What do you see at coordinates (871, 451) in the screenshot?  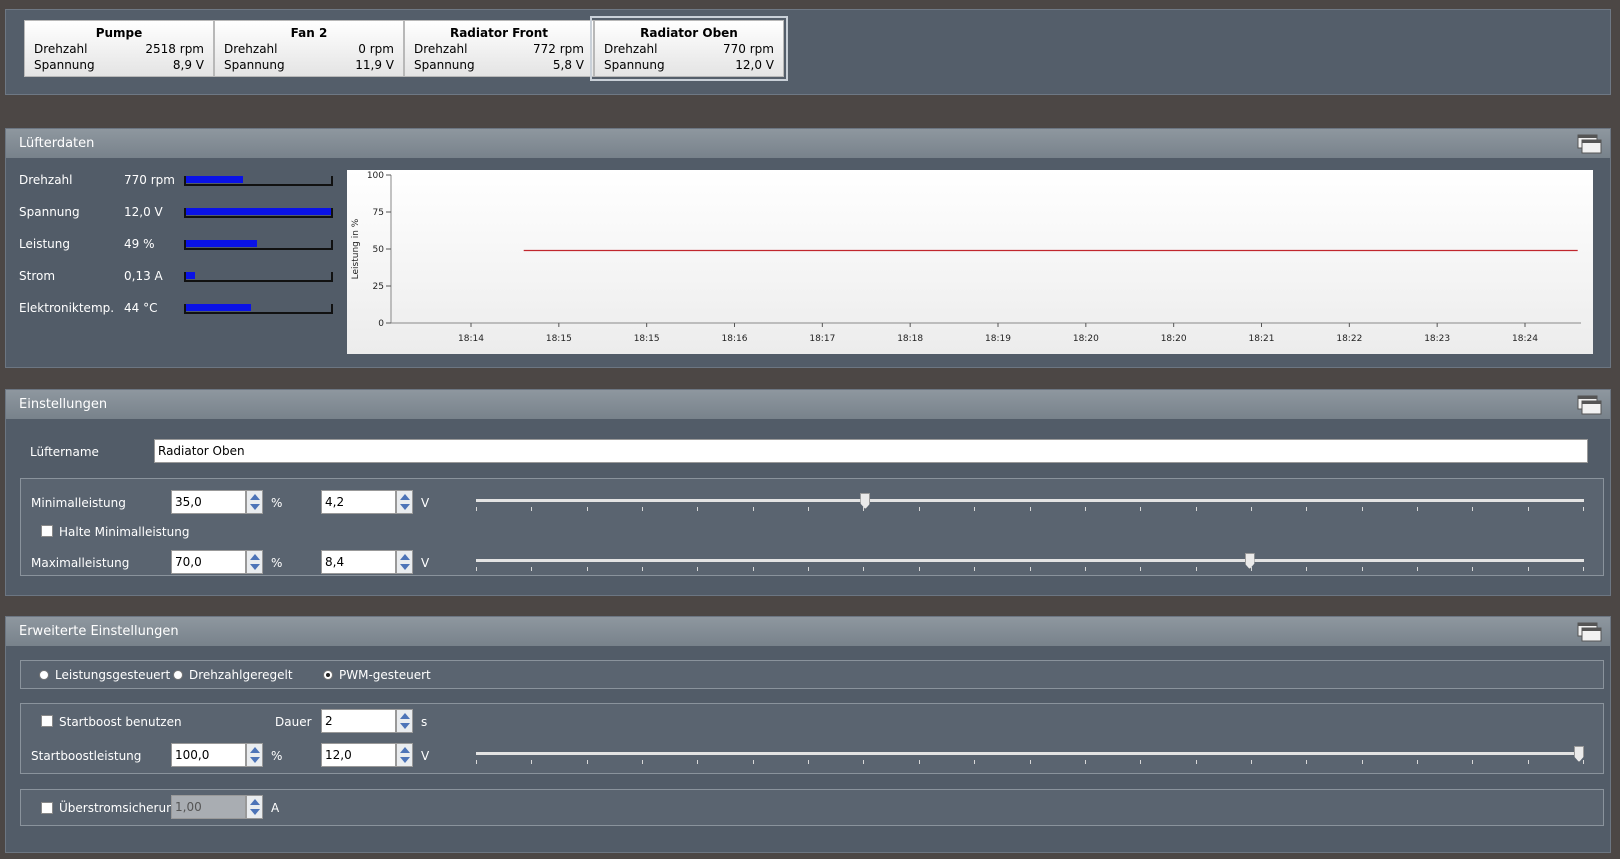 I see `fan-name-input: Radiator Oben` at bounding box center [871, 451].